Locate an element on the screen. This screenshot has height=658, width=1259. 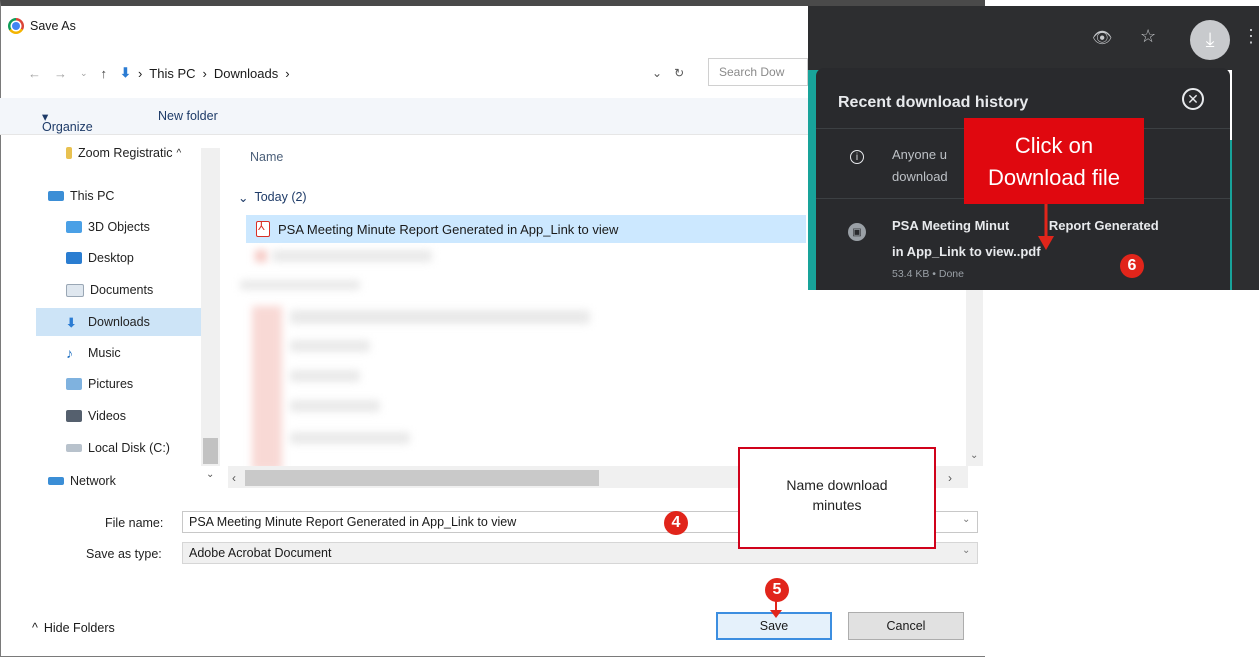
breadcrumb-this-pc: This PC is located at coordinates (172, 73).